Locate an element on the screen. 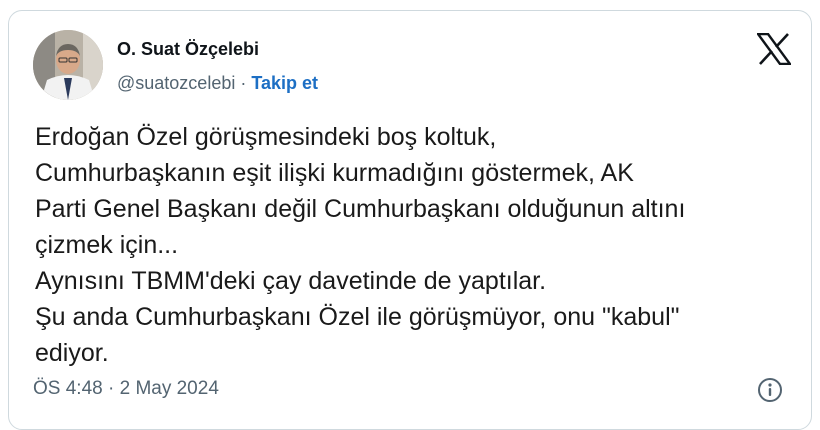  follow-link: Takip et is located at coordinates (284, 83).